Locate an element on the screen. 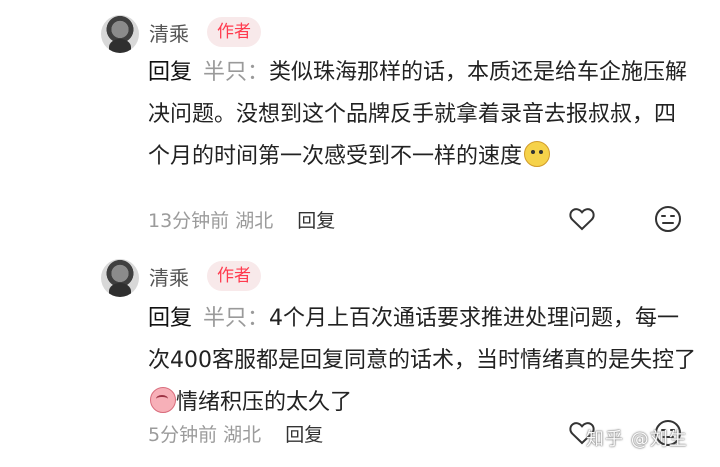 The height and width of the screenshot is (467, 720). timestamp: 13分钟前 is located at coordinates (189, 221).